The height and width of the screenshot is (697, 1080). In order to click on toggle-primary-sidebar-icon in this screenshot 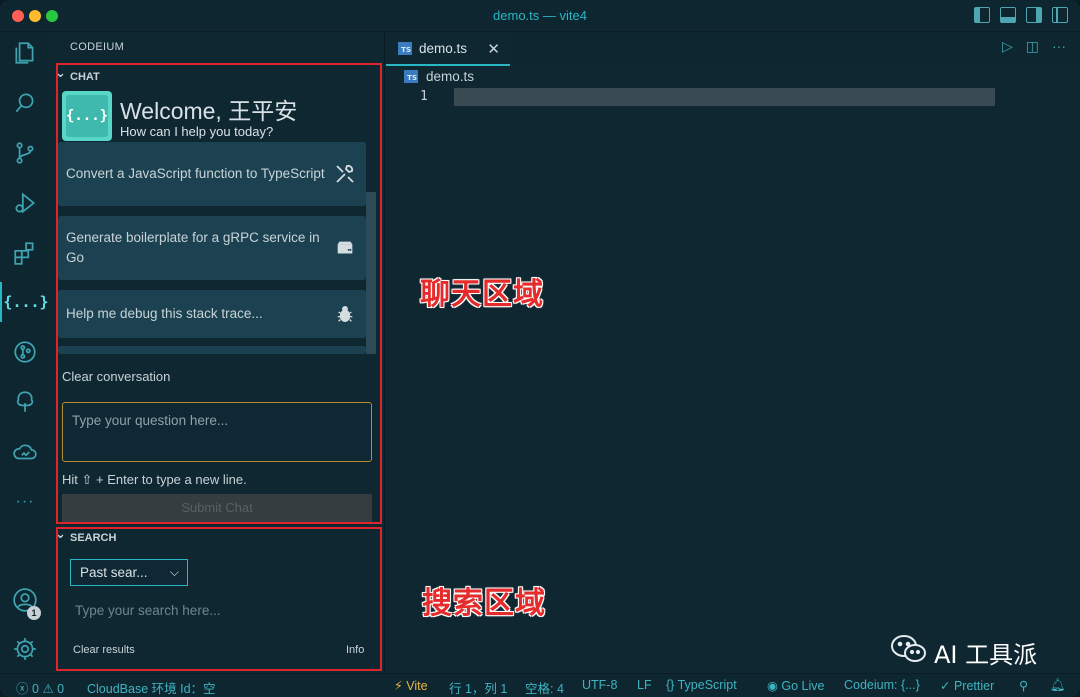, I will do `click(982, 15)`.